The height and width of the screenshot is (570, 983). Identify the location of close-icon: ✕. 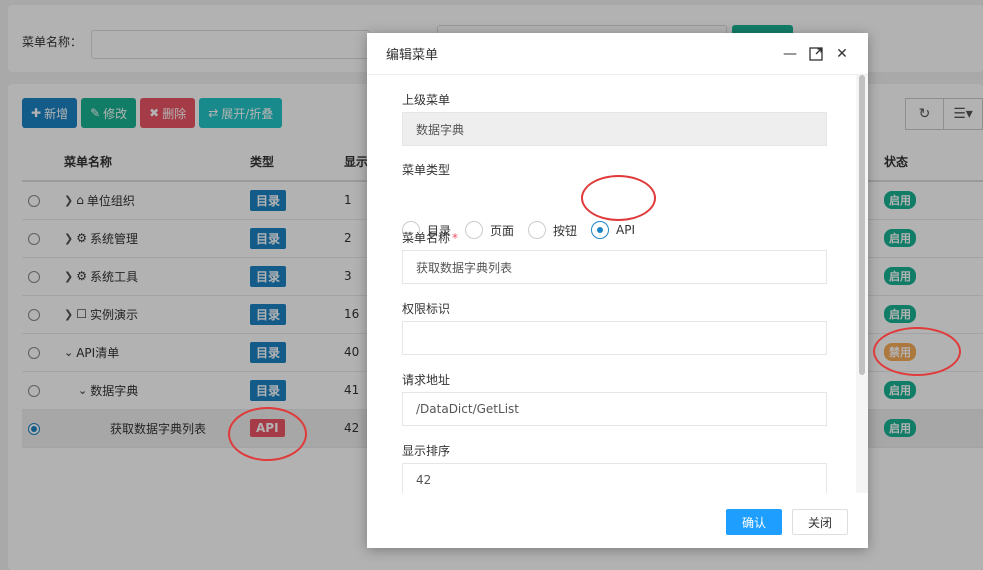
(842, 54).